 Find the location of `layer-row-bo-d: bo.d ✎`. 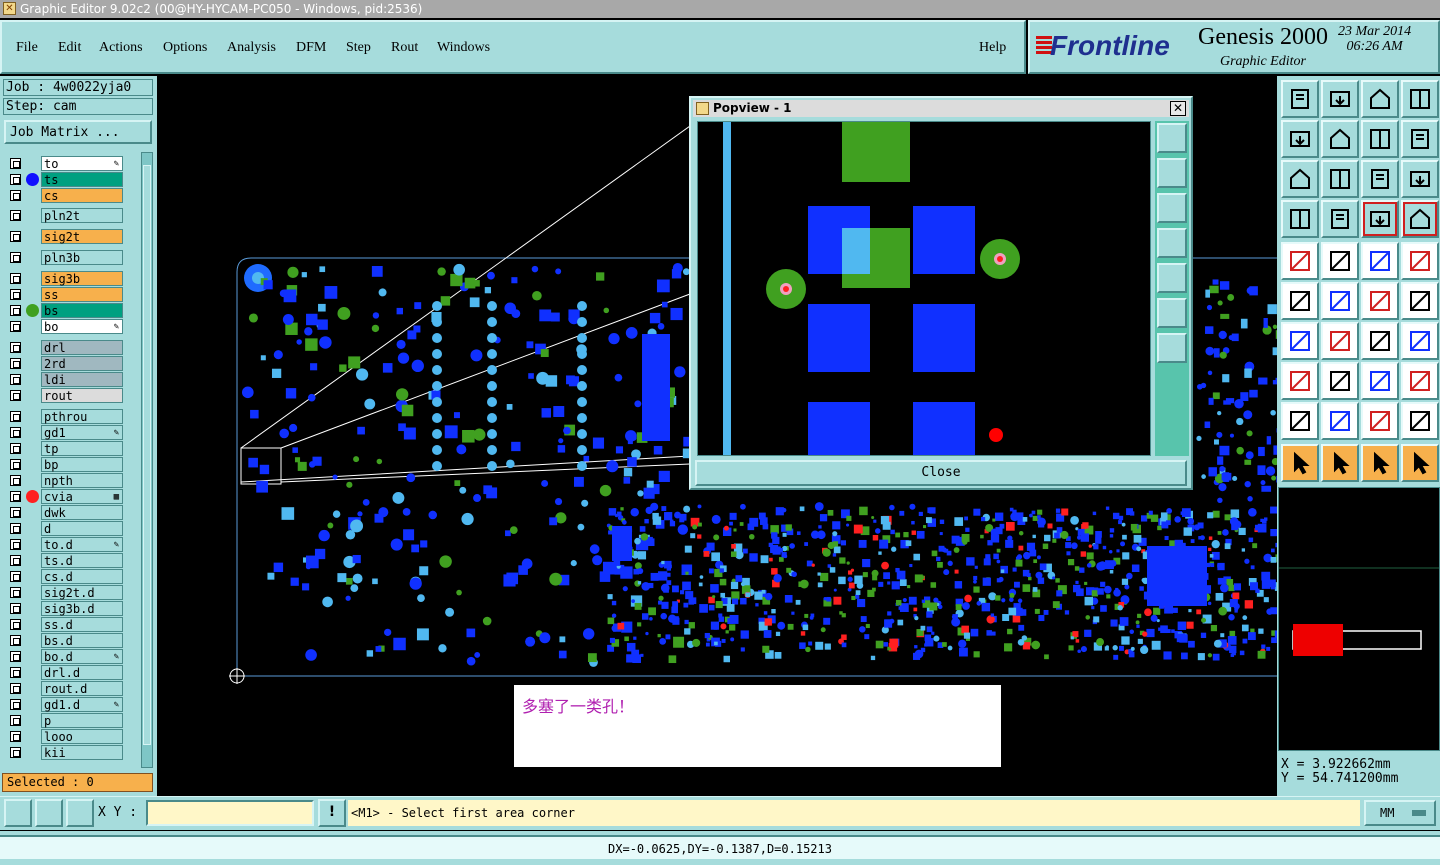

layer-row-bo-d: bo.d ✎ is located at coordinates (71, 656).